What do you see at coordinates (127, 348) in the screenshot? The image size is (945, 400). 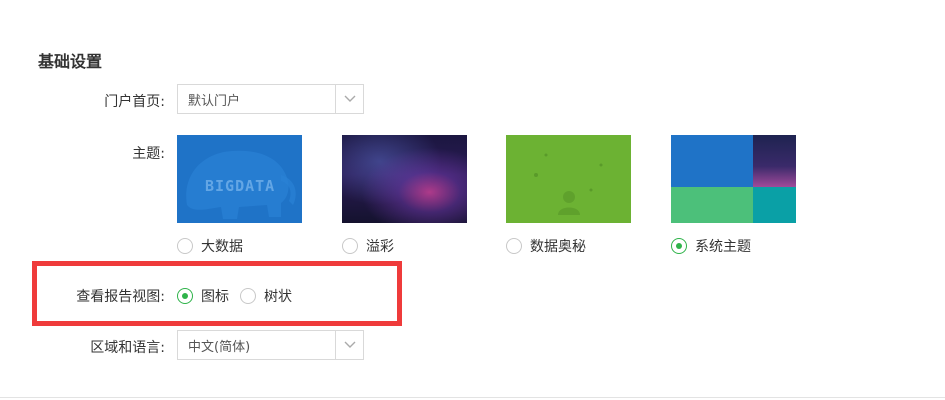 I see `region-label: 区域和语言:` at bounding box center [127, 348].